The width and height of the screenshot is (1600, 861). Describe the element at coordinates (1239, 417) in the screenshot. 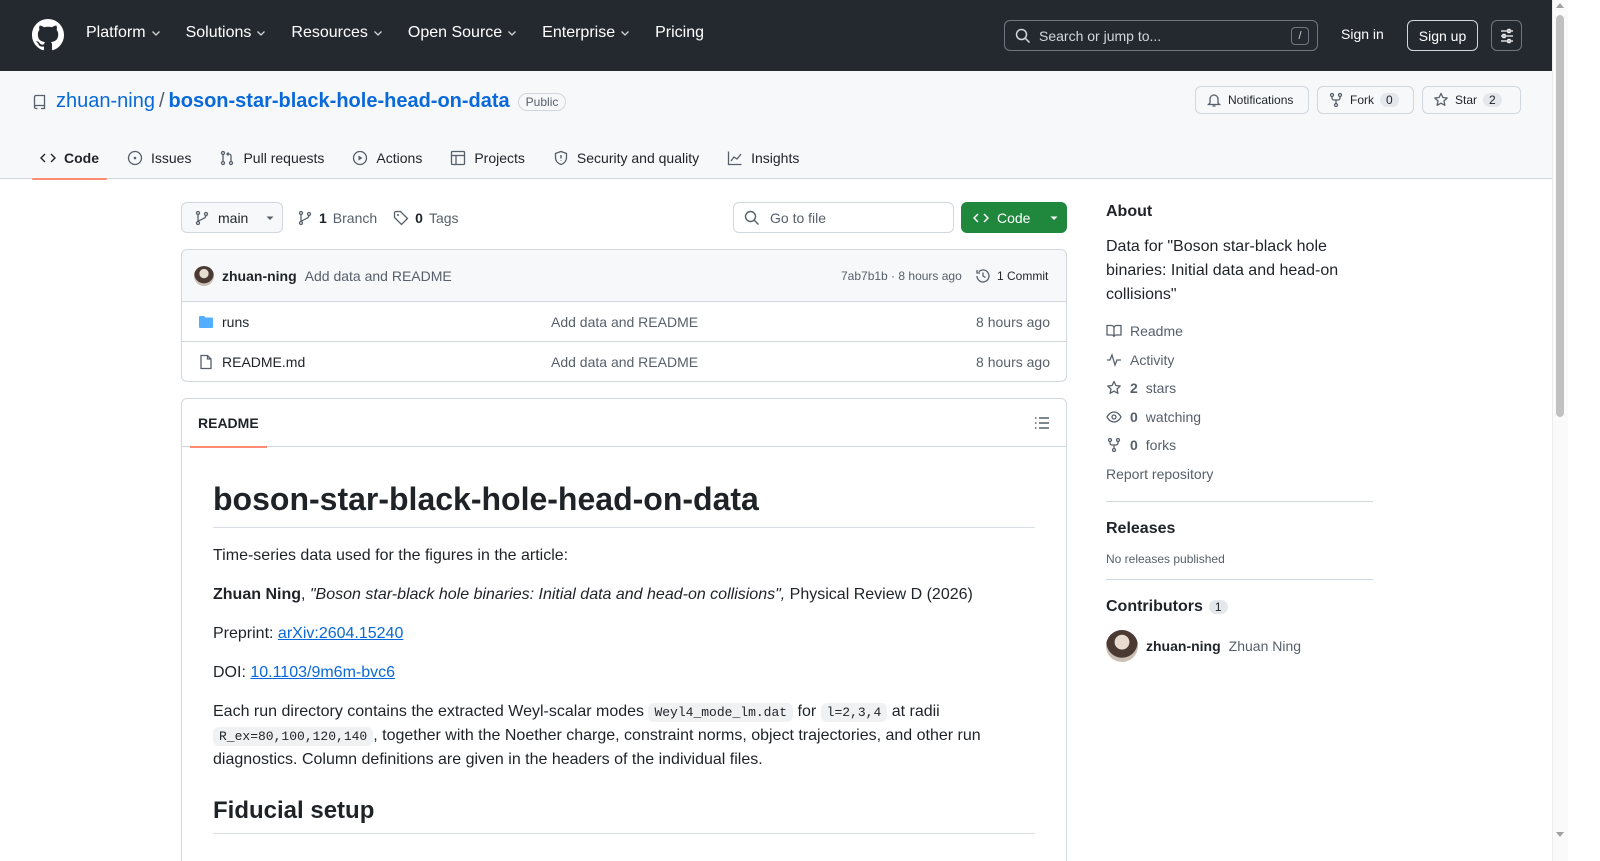

I see `watching-link: 0 watching` at that location.